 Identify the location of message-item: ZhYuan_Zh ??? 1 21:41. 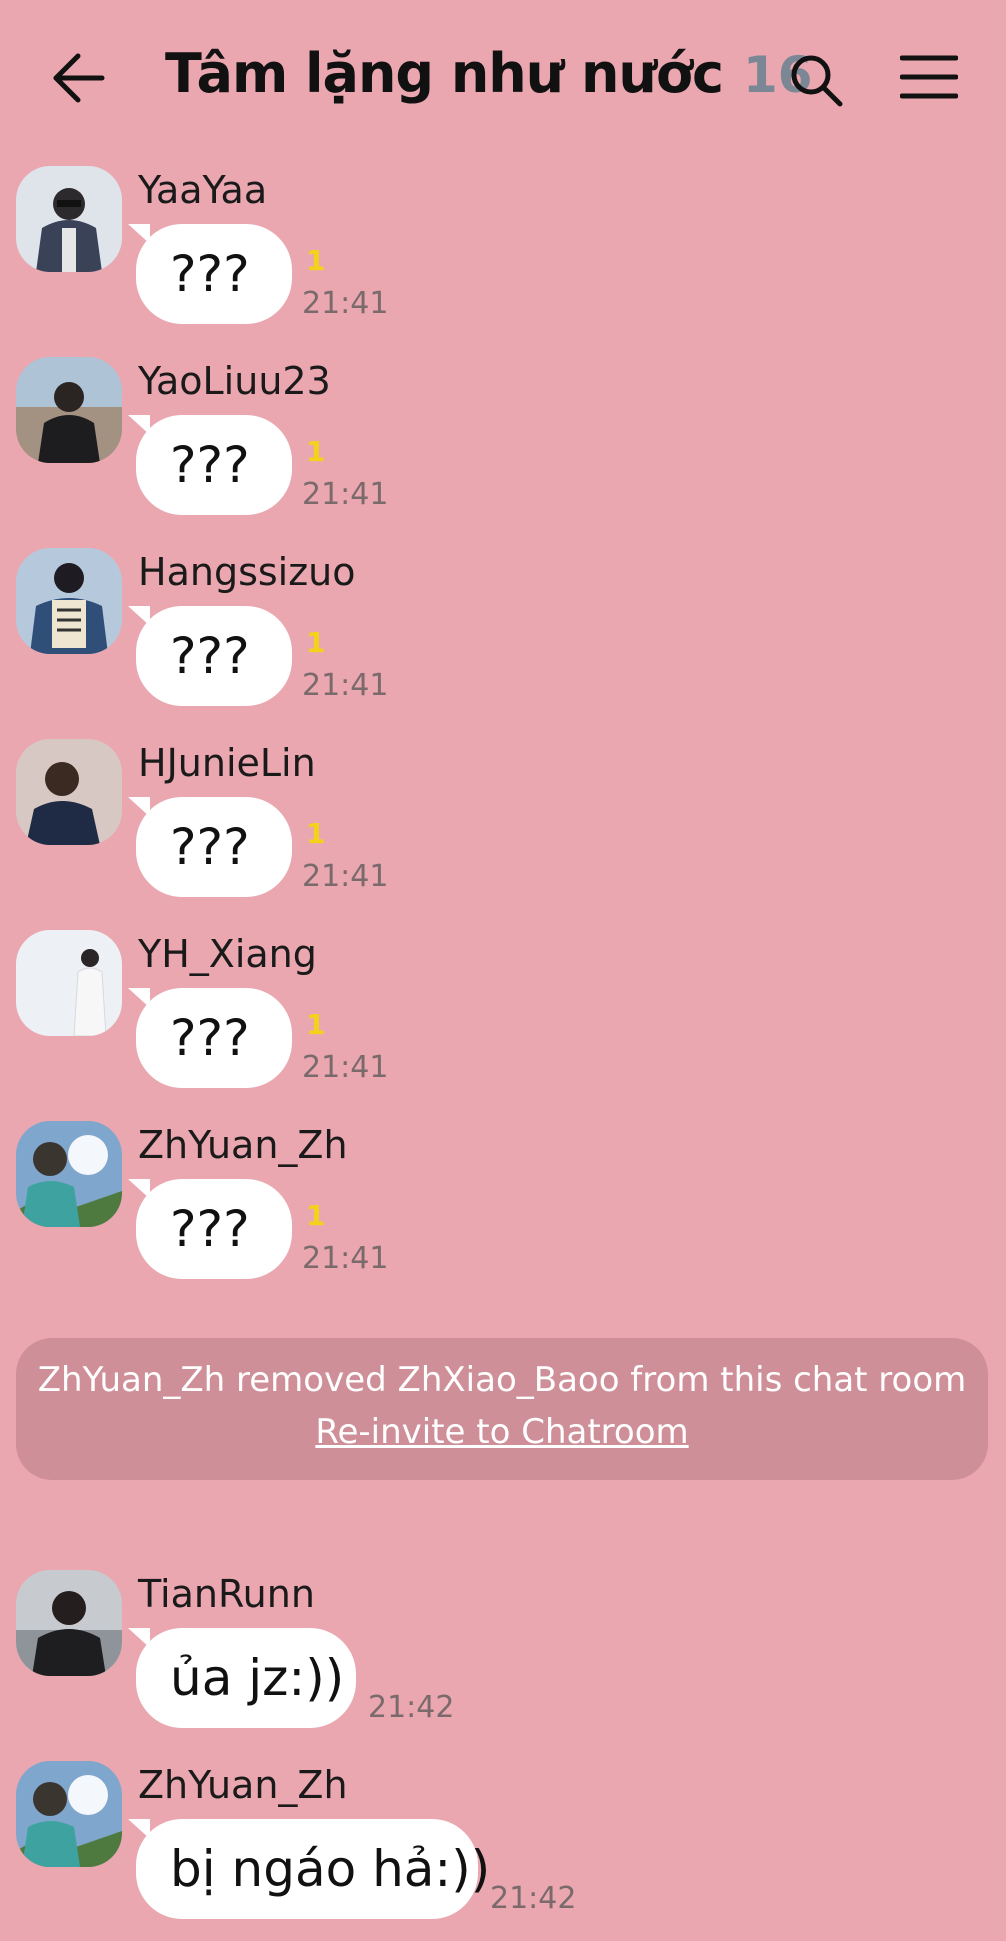
(503, 1211).